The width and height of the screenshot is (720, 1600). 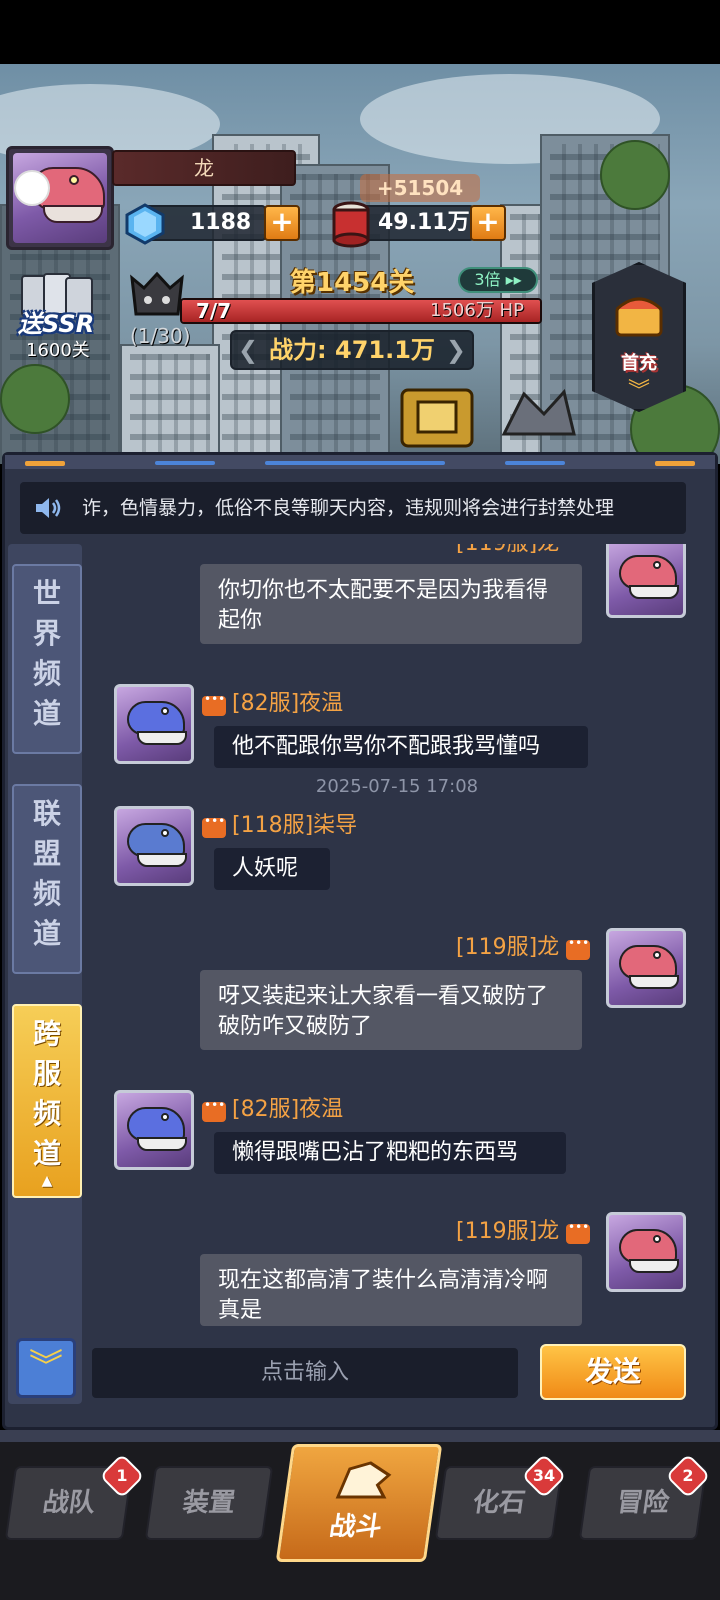 I want to click on ssr-gift-level: 1600关, so click(x=58, y=350).